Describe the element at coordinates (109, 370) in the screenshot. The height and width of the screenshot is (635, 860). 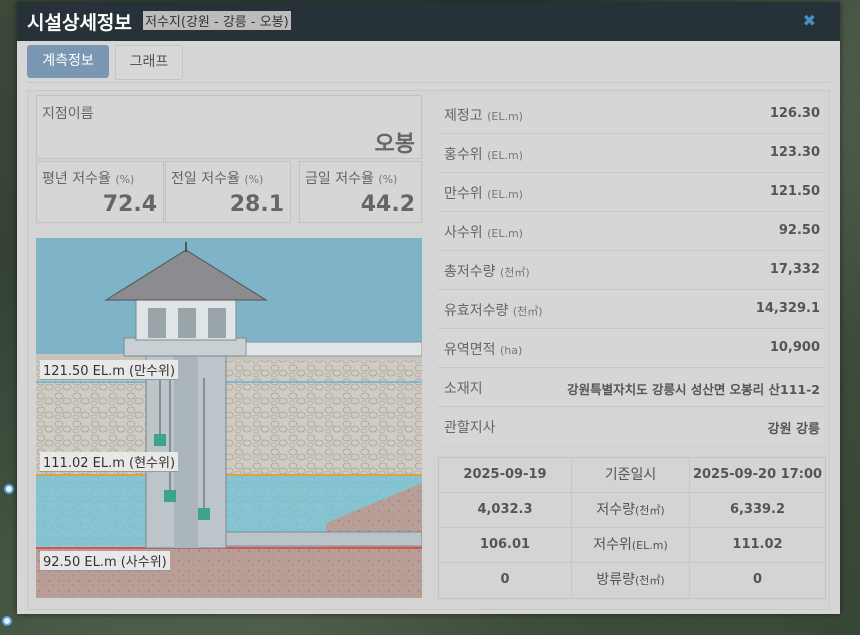
I see `full-level-label: 121.50 EL.m (만수위)` at that location.